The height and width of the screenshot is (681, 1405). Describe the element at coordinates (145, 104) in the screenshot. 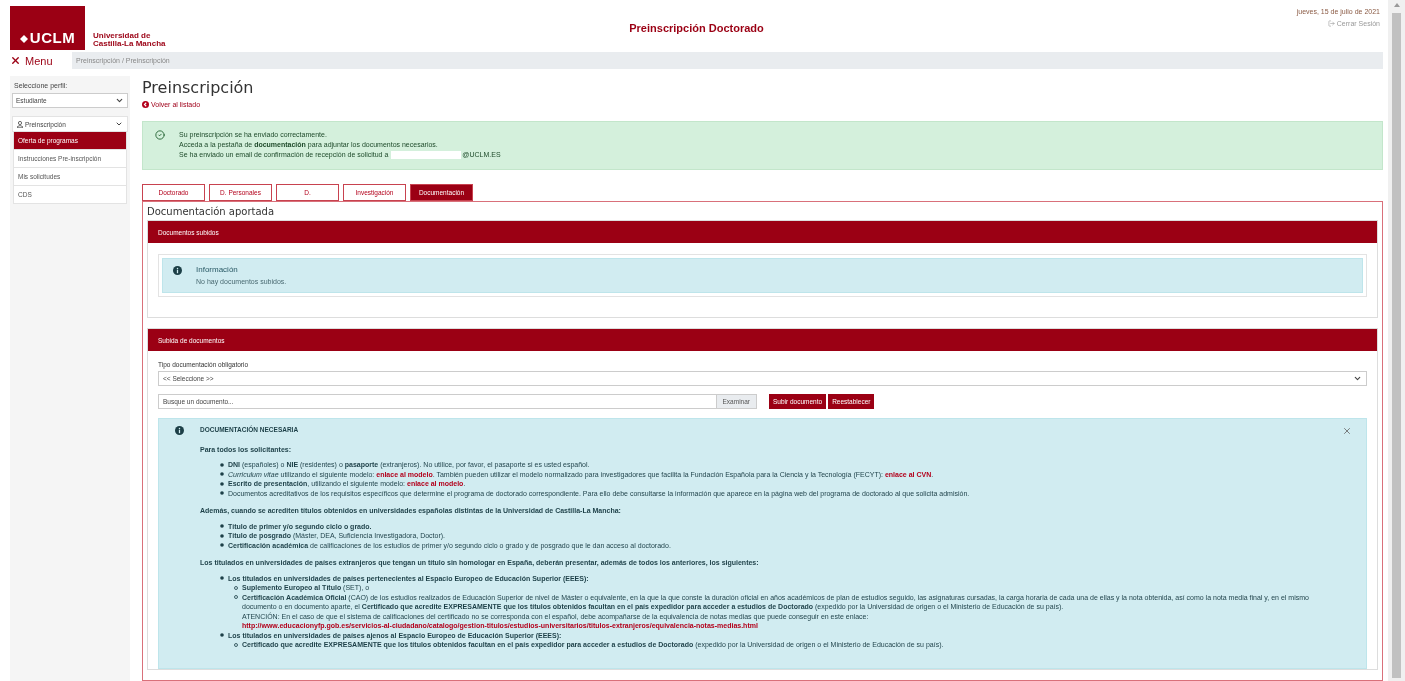

I see `back-icon` at that location.